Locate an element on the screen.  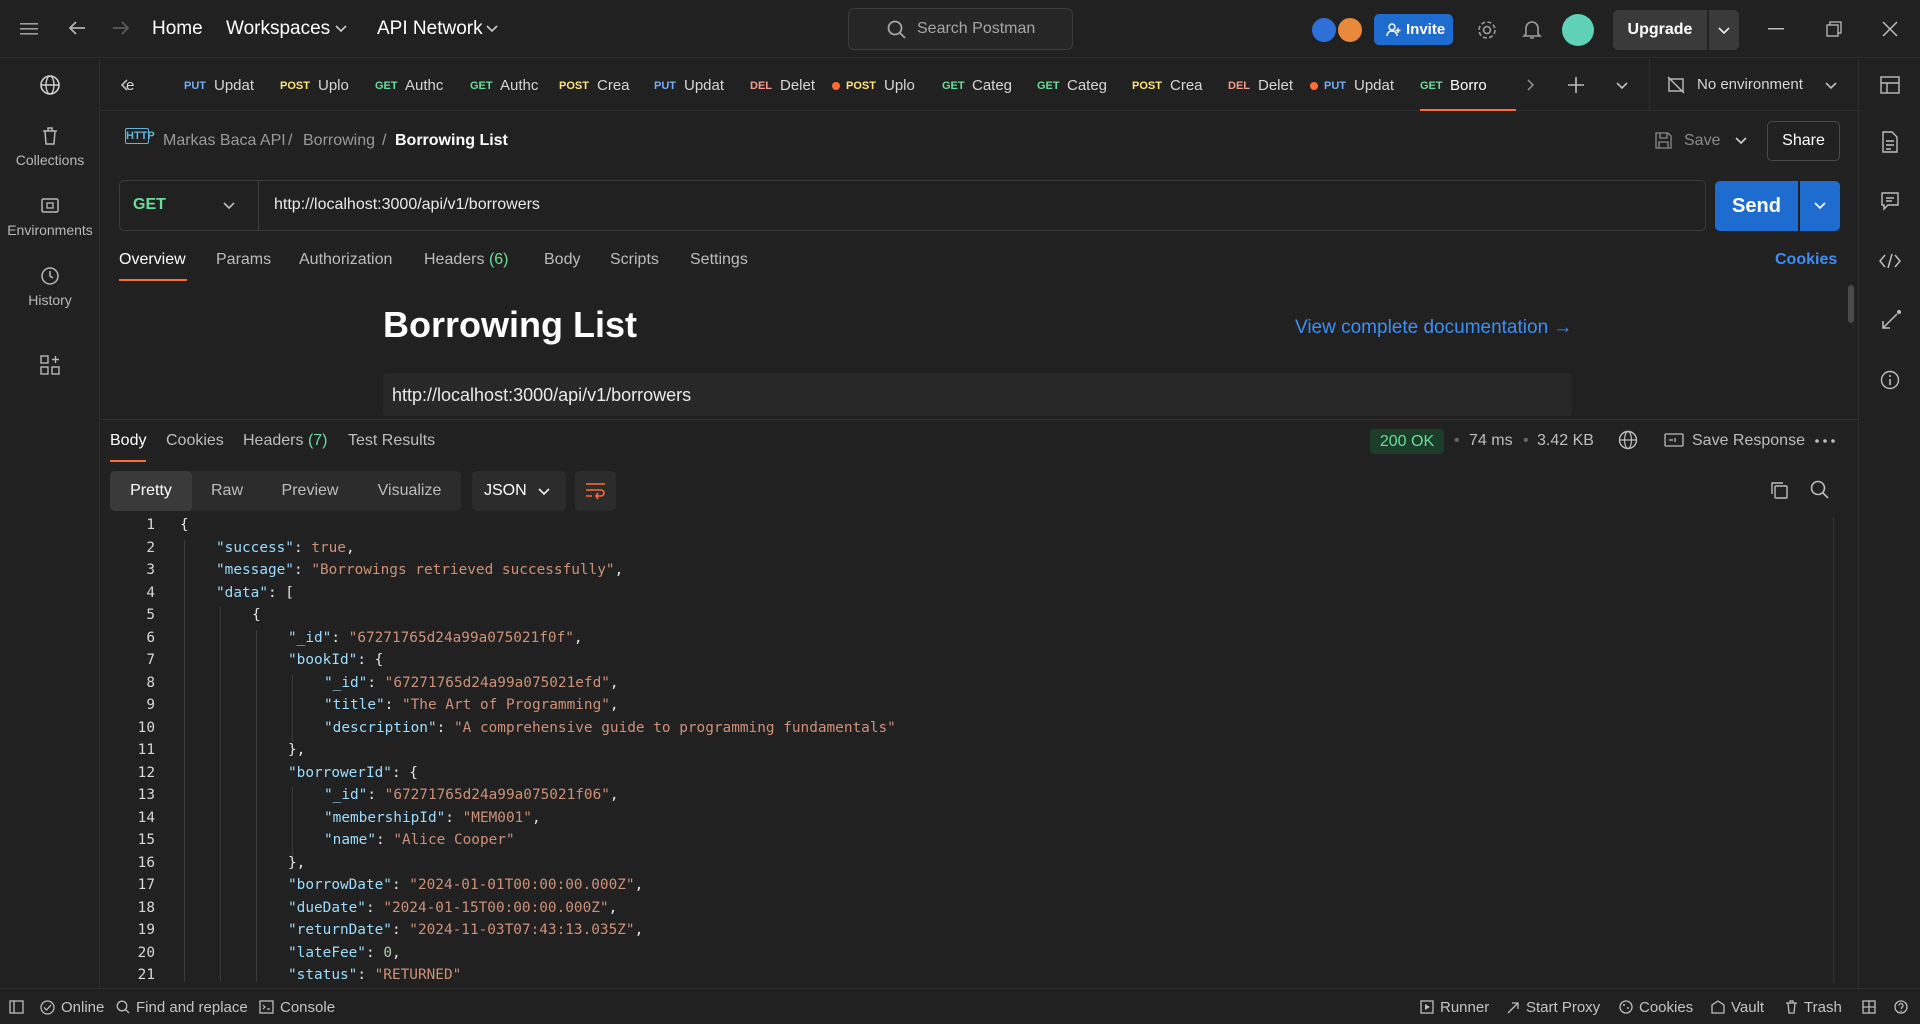
pane-divider is located at coordinates (979, 419).